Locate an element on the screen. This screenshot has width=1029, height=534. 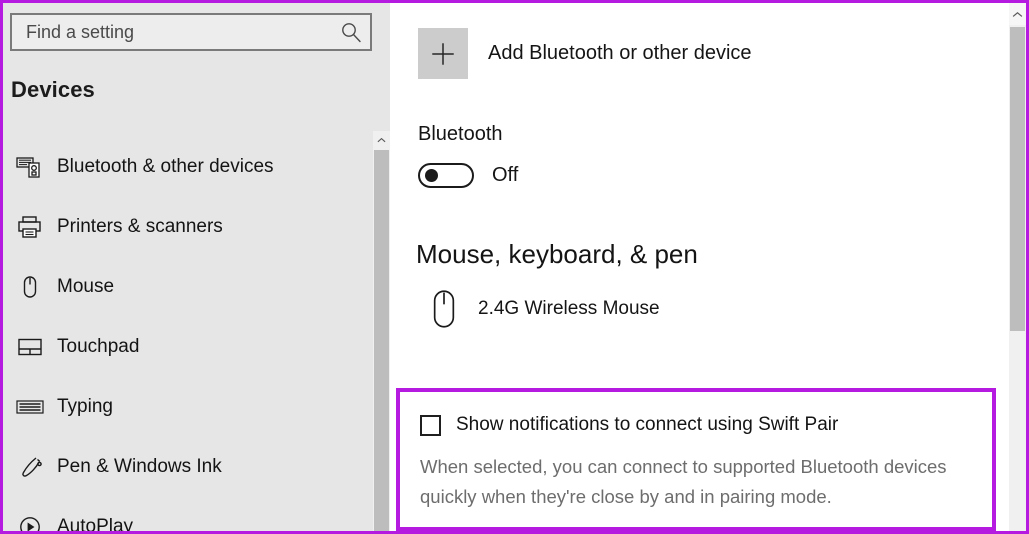
bluetooth-toggle is located at coordinates (446, 175).